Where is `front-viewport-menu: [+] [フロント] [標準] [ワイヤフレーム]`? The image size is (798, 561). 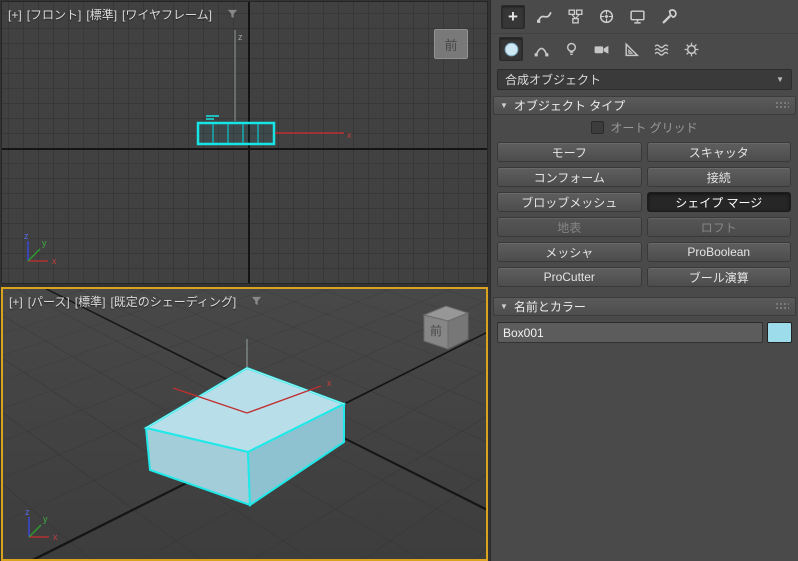
front-viewport-menu: [+] [フロント] [標準] [ワイヤフレーム] is located at coordinates (123, 14).